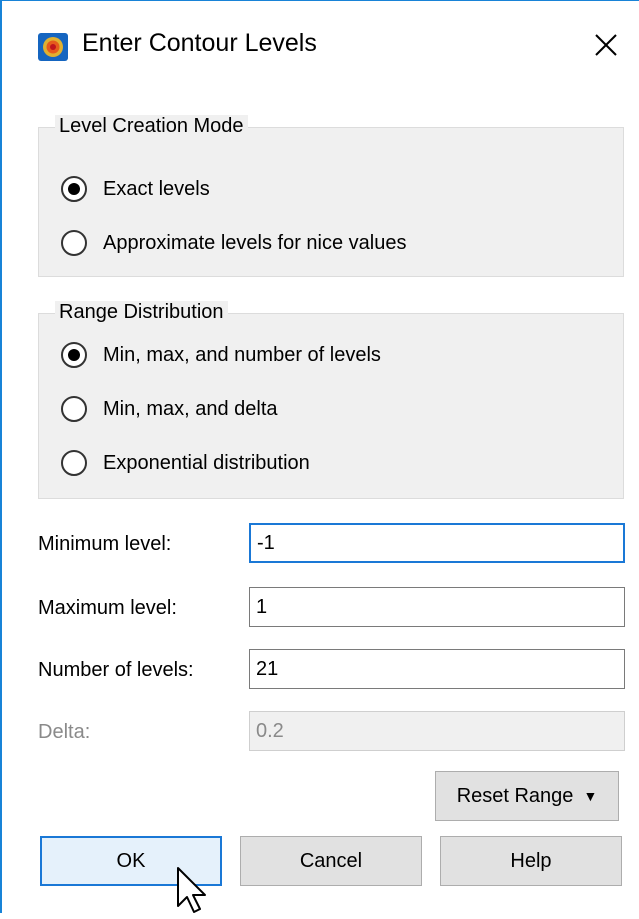 The width and height of the screenshot is (639, 919). I want to click on radio-label: Min, max, and number of levels, so click(242, 354).